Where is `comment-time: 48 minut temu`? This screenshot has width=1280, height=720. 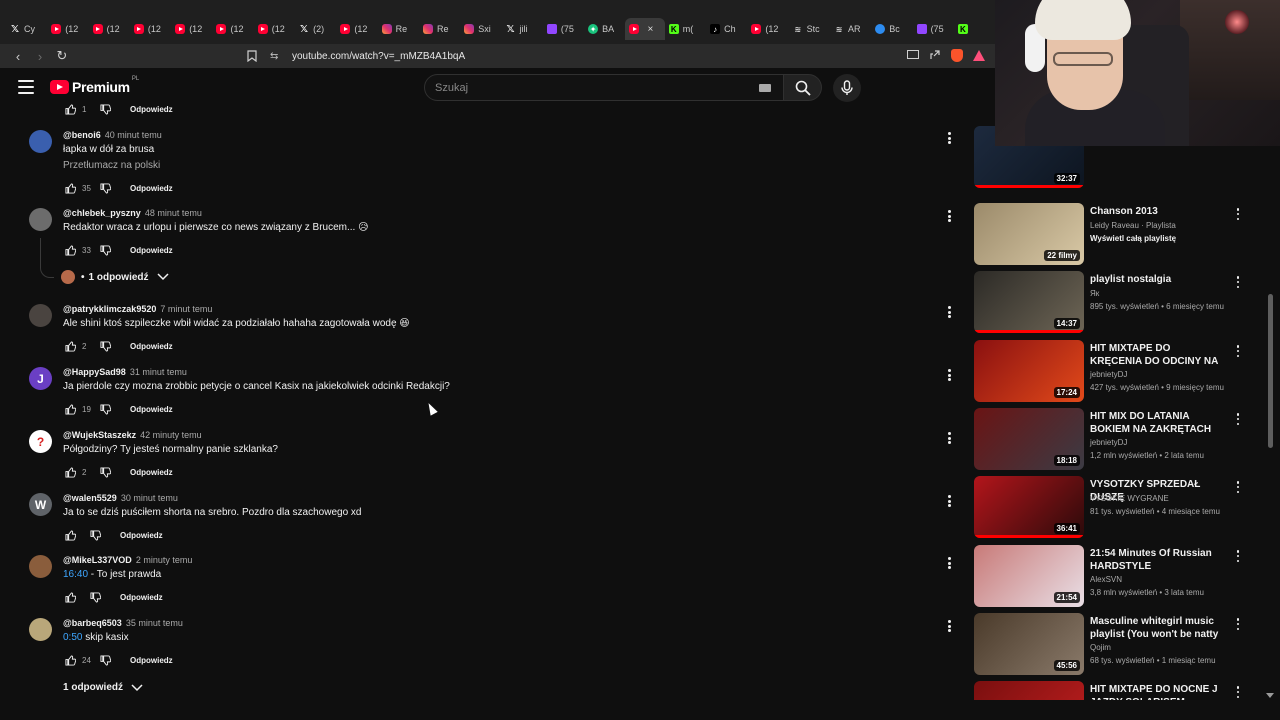 comment-time: 48 minut temu is located at coordinates (173, 213).